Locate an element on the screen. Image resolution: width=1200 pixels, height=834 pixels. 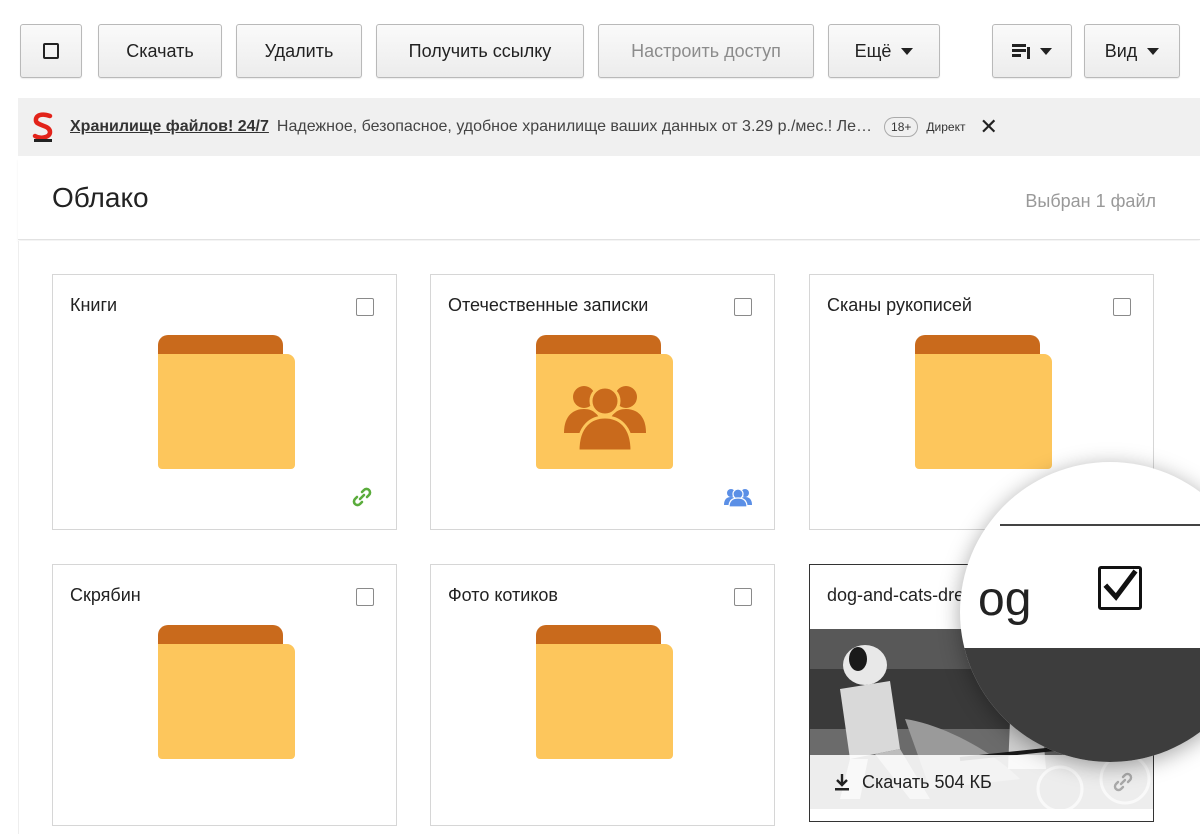
folder-name: Сканы рукописей is located at coordinates (899, 305).